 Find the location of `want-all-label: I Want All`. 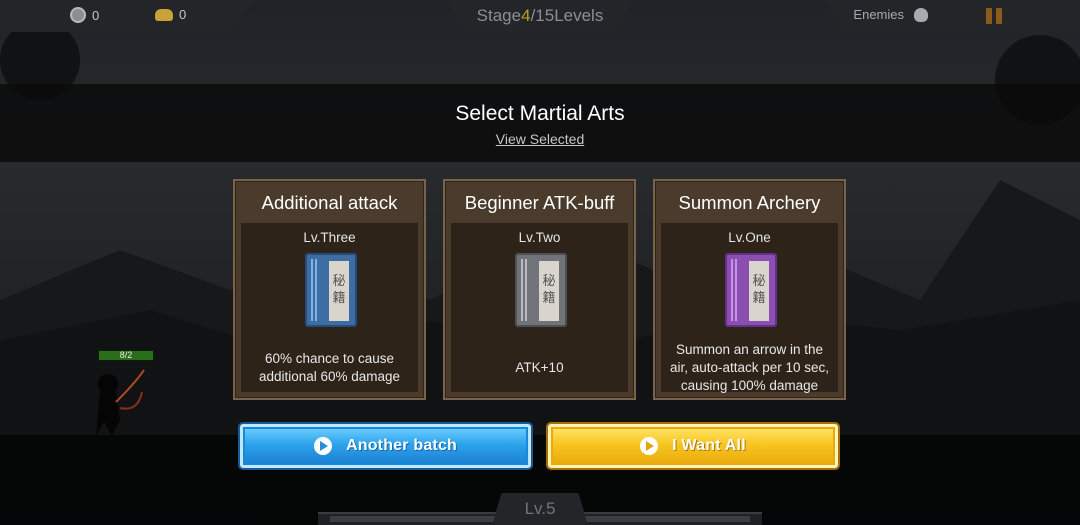

want-all-label: I Want All is located at coordinates (709, 445).